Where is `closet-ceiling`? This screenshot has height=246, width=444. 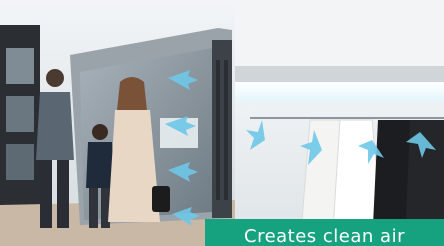
closet-ceiling is located at coordinates (339, 33).